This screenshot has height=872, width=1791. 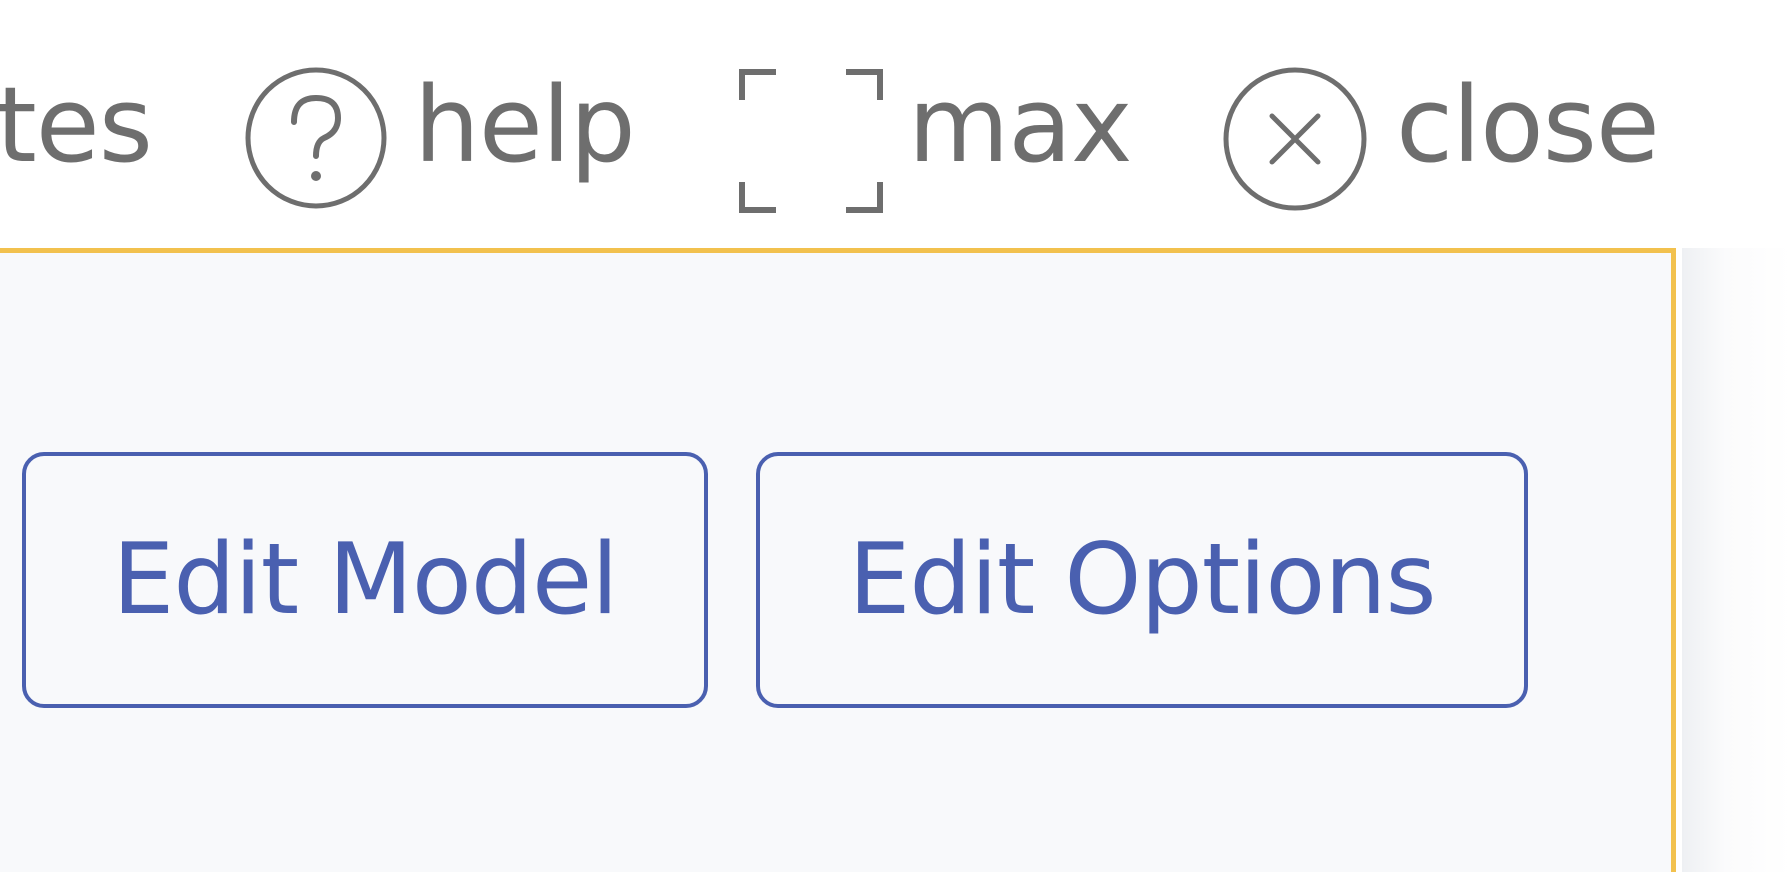 I want to click on notes-link: tes, so click(x=76, y=125).